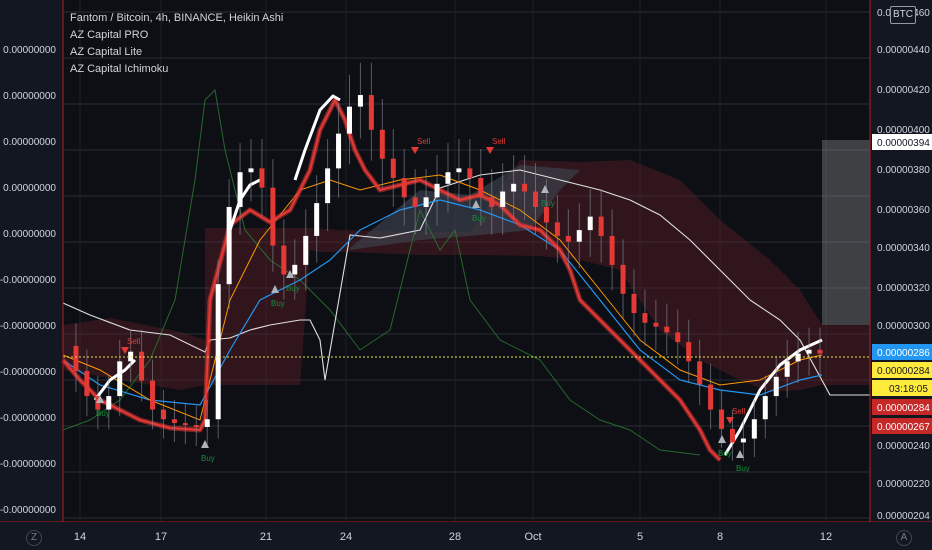  I want to click on indicator-pro-label: AZ Capital PRO, so click(176, 35).